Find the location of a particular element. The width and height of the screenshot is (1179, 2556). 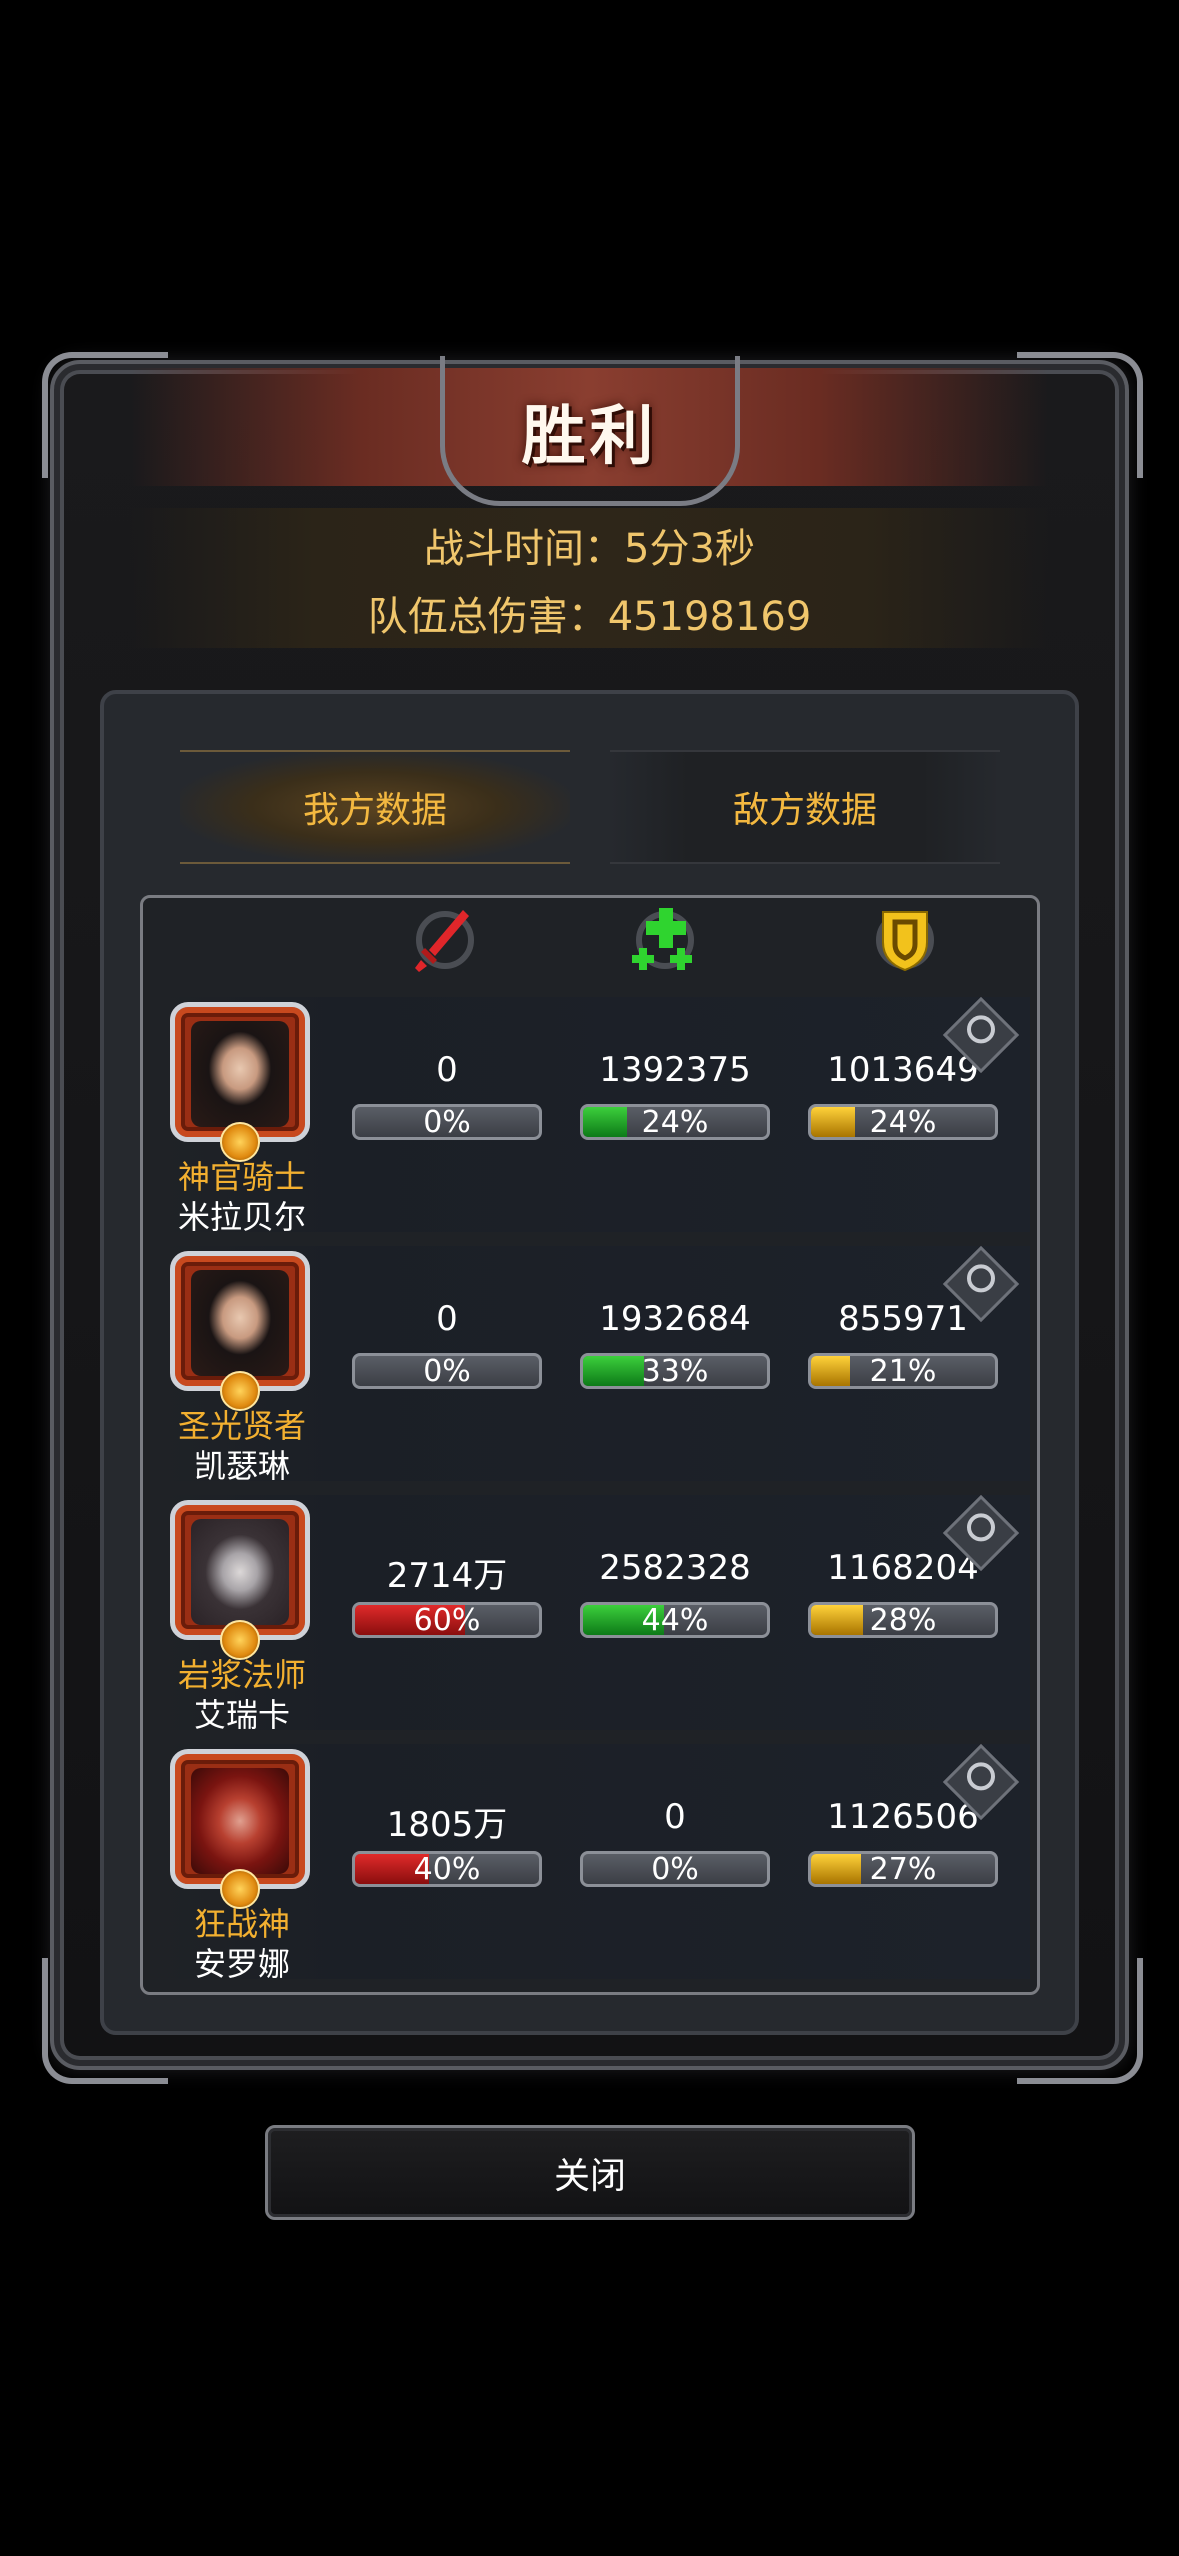

damage-bar: 40% is located at coordinates (447, 1869).